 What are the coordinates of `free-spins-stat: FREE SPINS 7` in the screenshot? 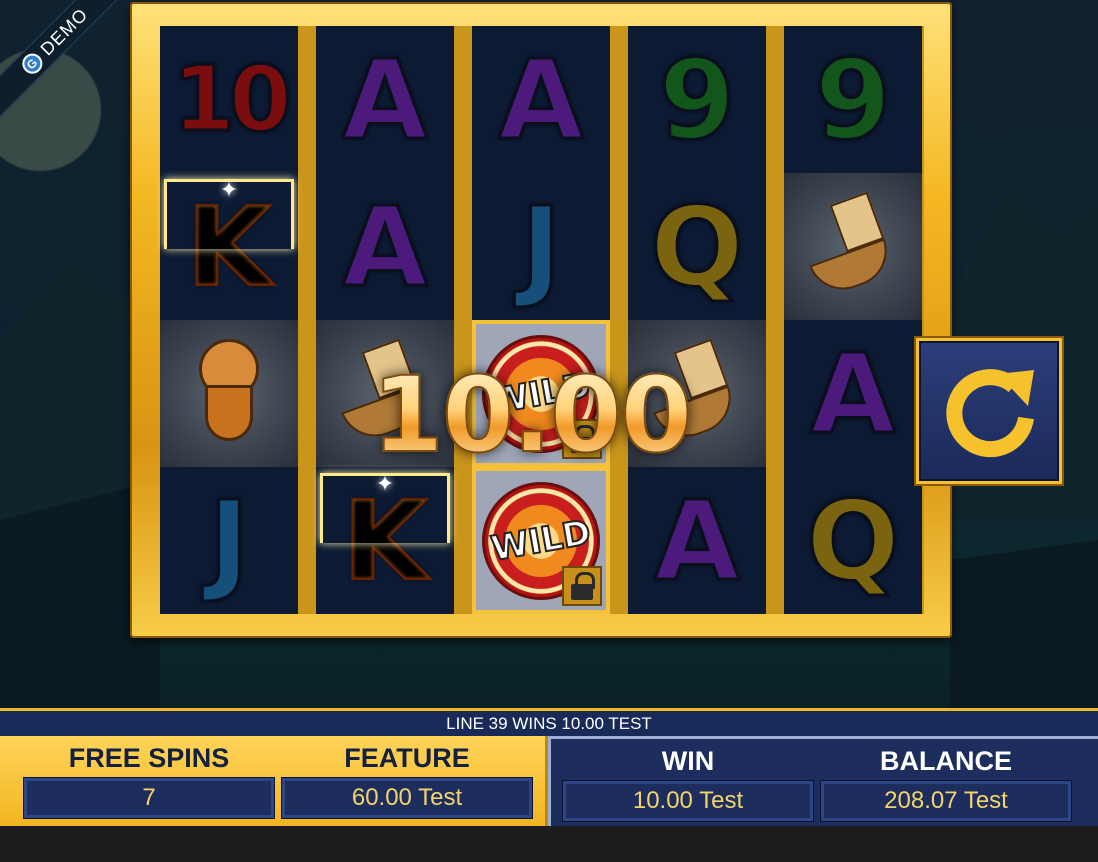 It's located at (149, 777).